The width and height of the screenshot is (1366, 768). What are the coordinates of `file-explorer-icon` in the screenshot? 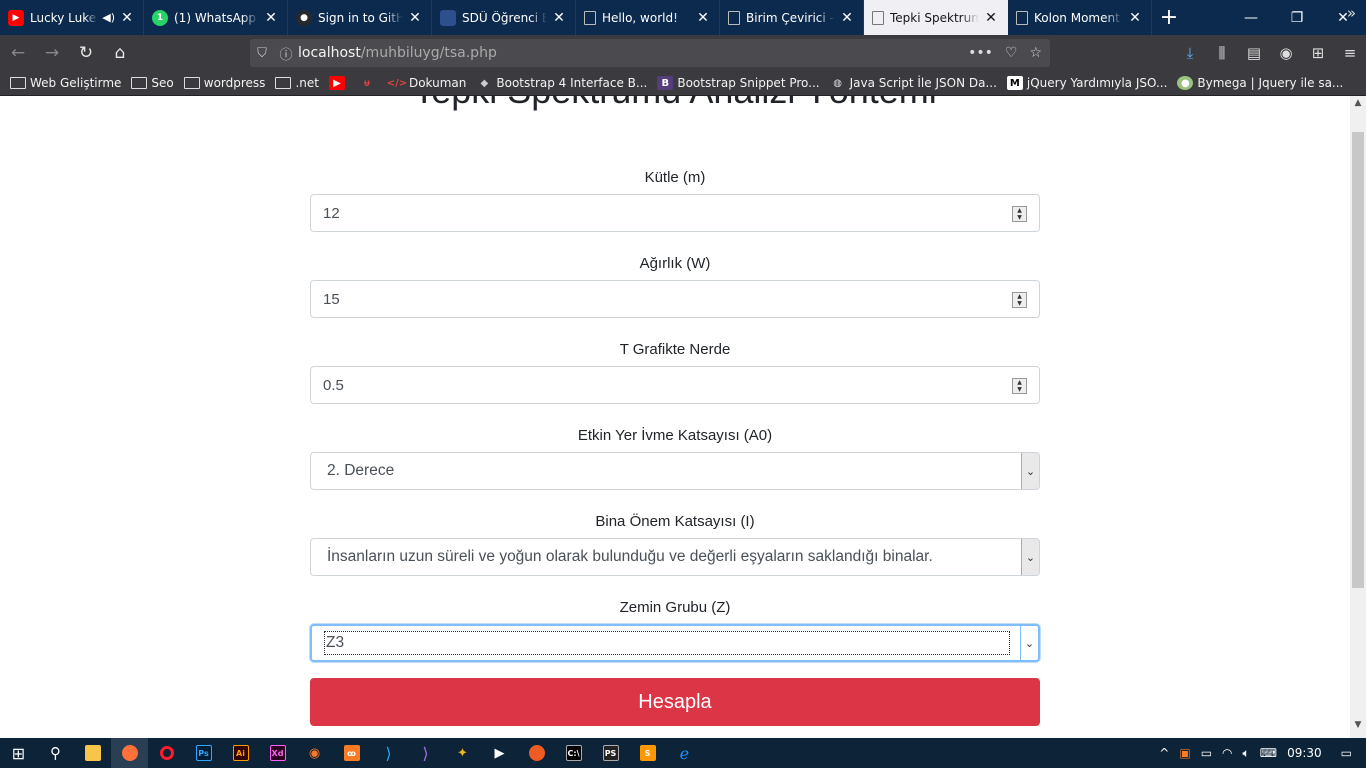 It's located at (92, 753).